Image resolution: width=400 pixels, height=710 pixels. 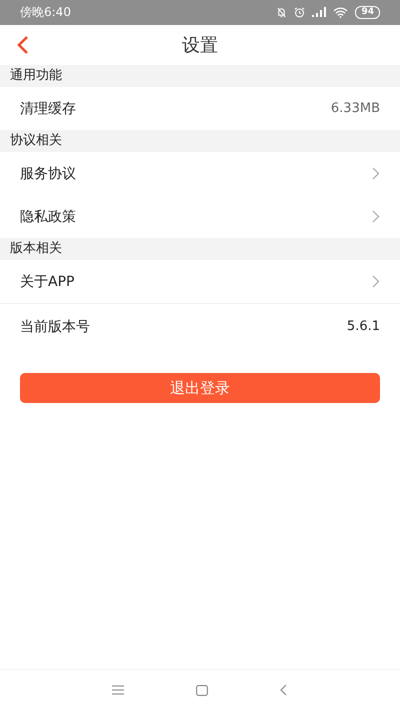 What do you see at coordinates (23, 45) in the screenshot?
I see `back-icon` at bounding box center [23, 45].